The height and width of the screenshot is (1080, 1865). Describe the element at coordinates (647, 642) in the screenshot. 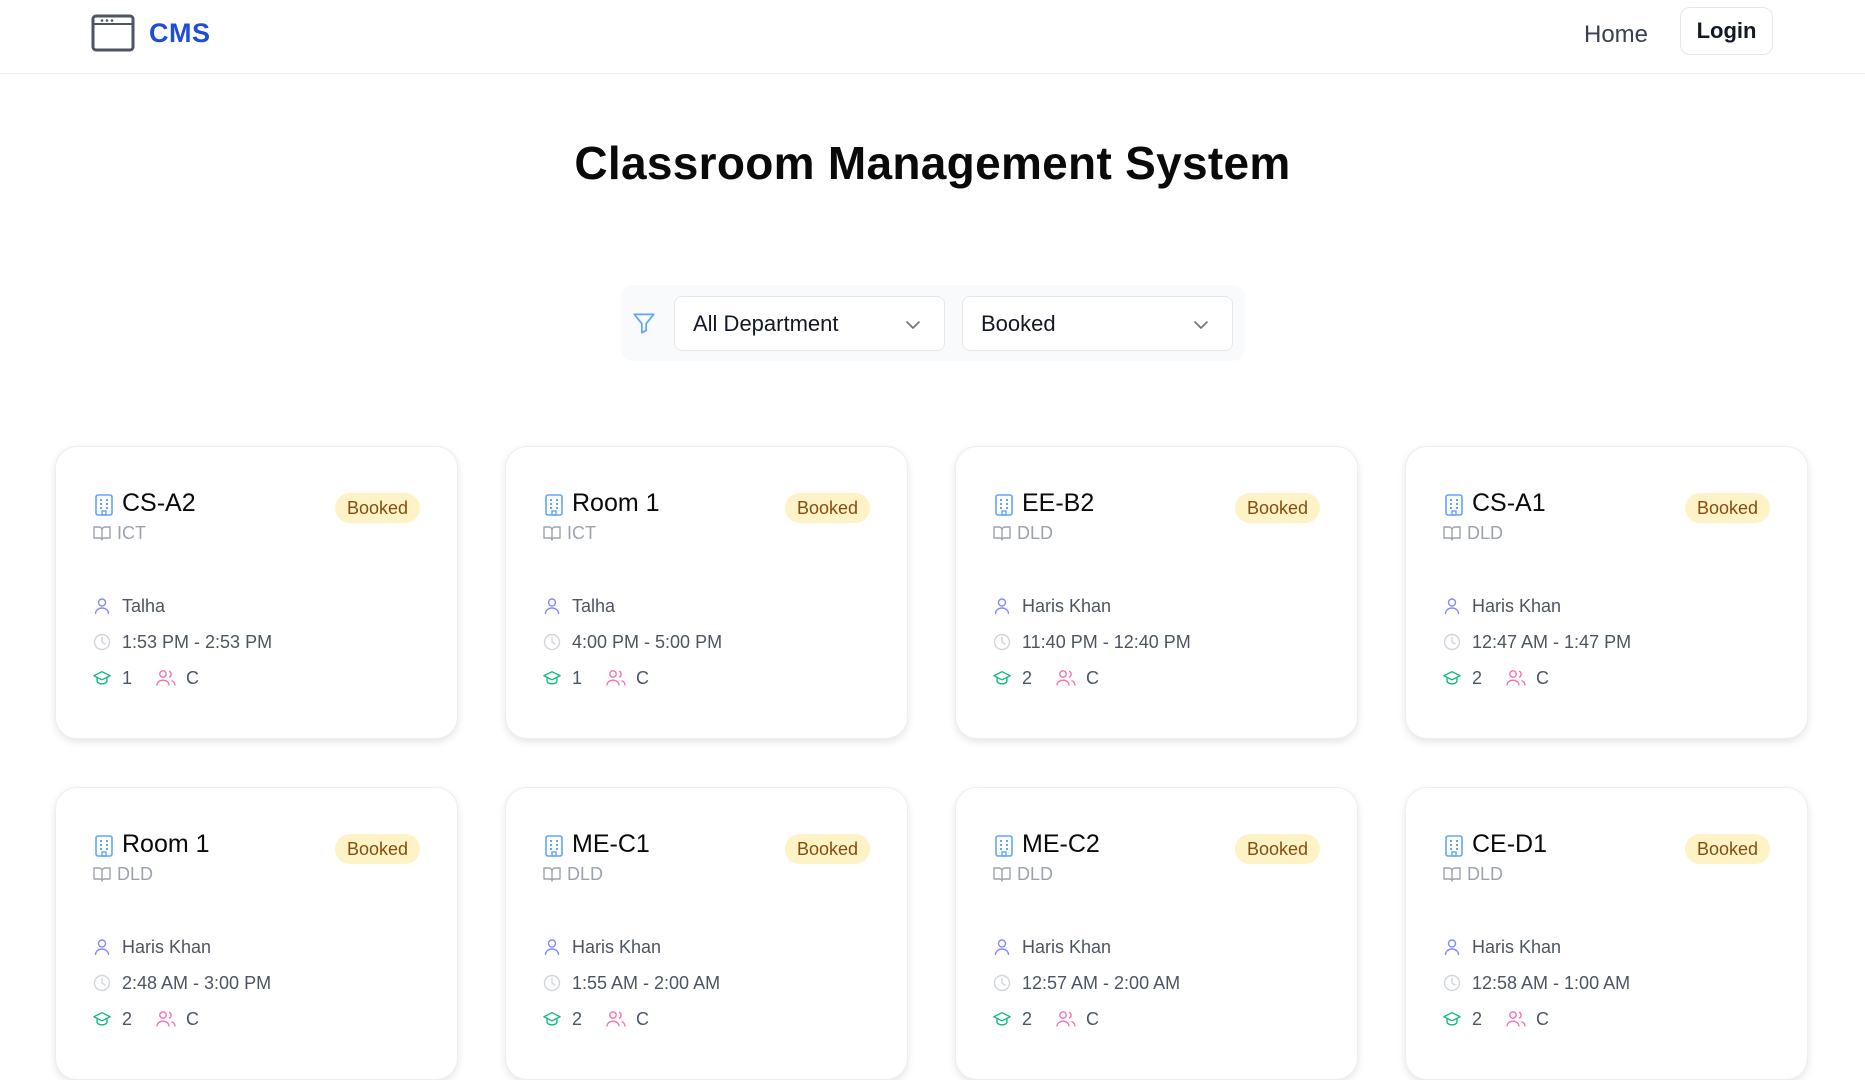

I see `time-slot: 4:00 PM - 5:00 PM` at that location.